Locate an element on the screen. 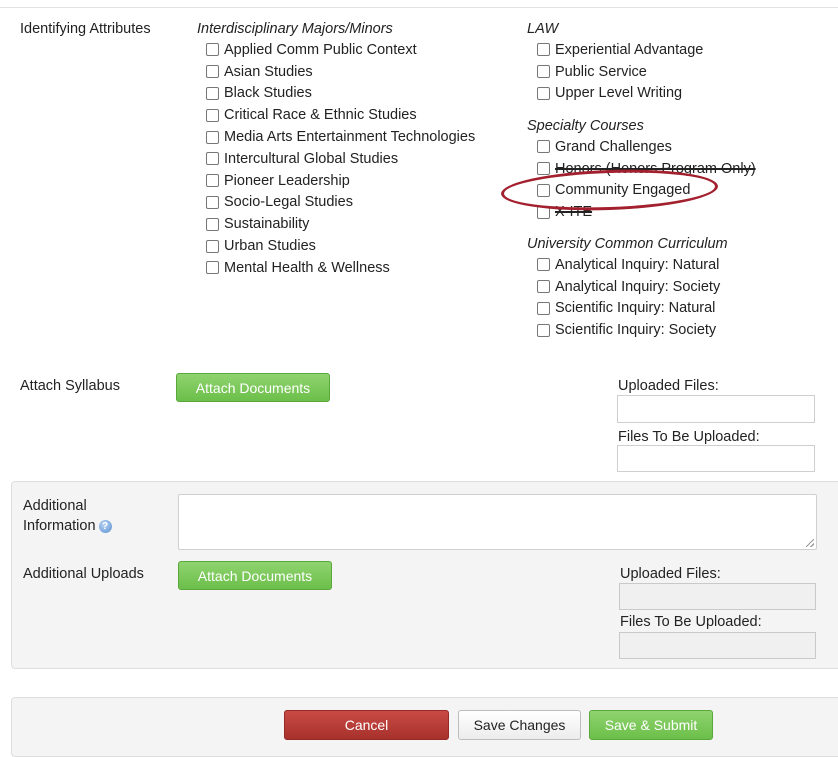 This screenshot has height=757, width=838. checkbox-item: Grand Challenges is located at coordinates (646, 147).